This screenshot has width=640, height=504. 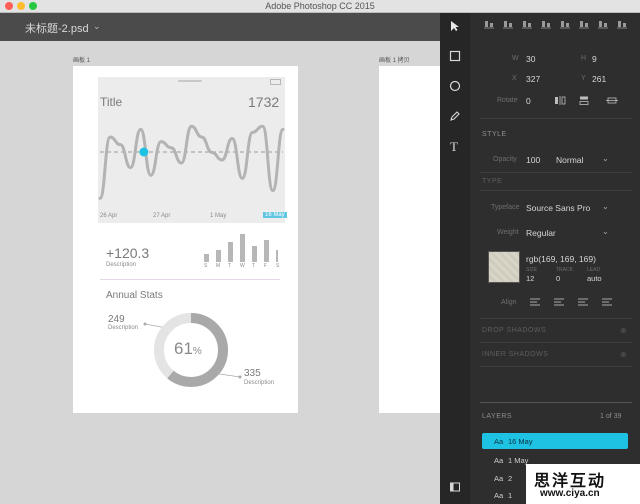 What do you see at coordinates (559, 24) in the screenshot?
I see `alignment-toolbar` at bounding box center [559, 24].